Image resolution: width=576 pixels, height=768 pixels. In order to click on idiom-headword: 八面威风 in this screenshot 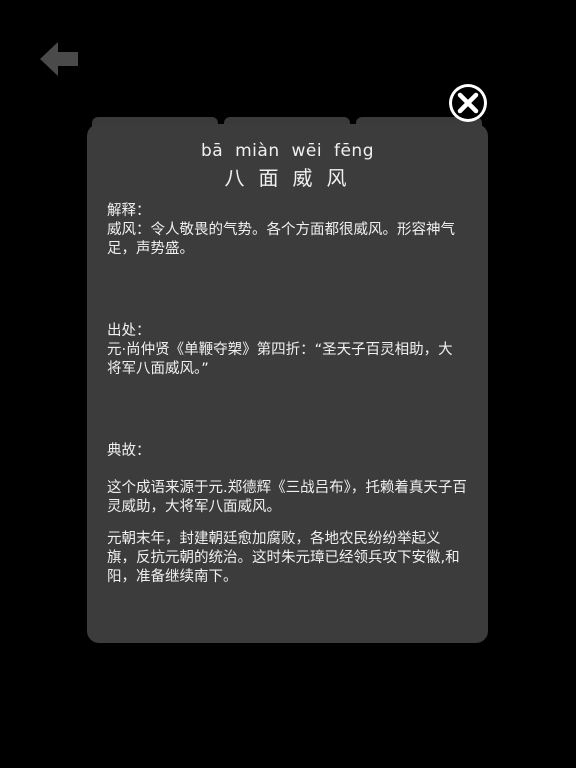, I will do `click(292, 178)`.